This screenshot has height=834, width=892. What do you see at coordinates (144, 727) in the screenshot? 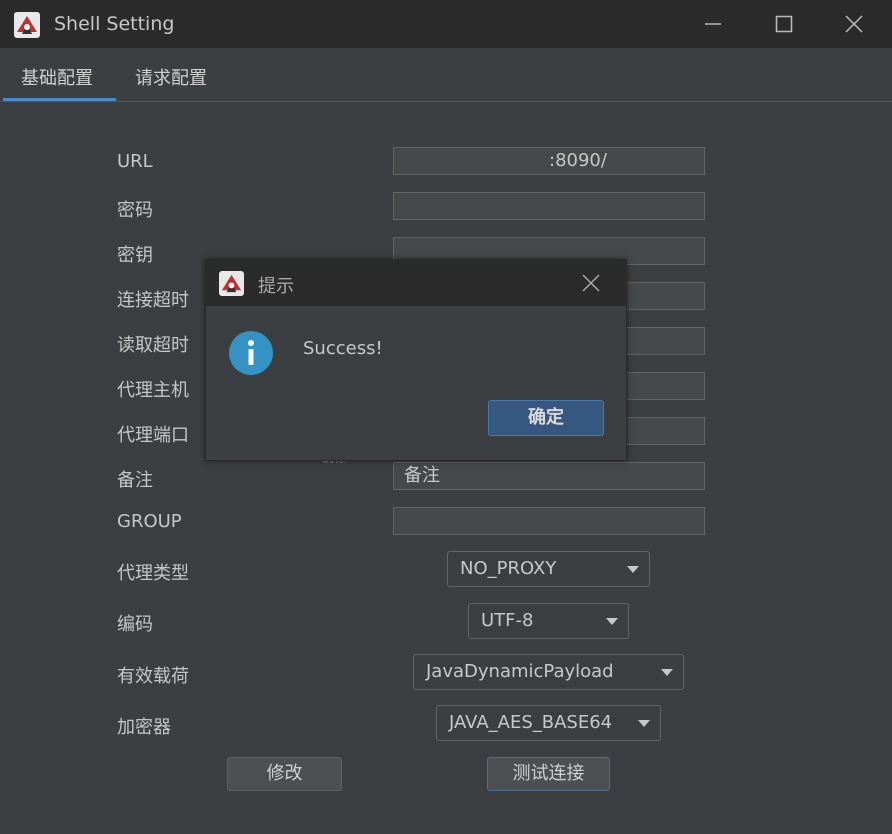
I see `cryption-label: 加密器` at bounding box center [144, 727].